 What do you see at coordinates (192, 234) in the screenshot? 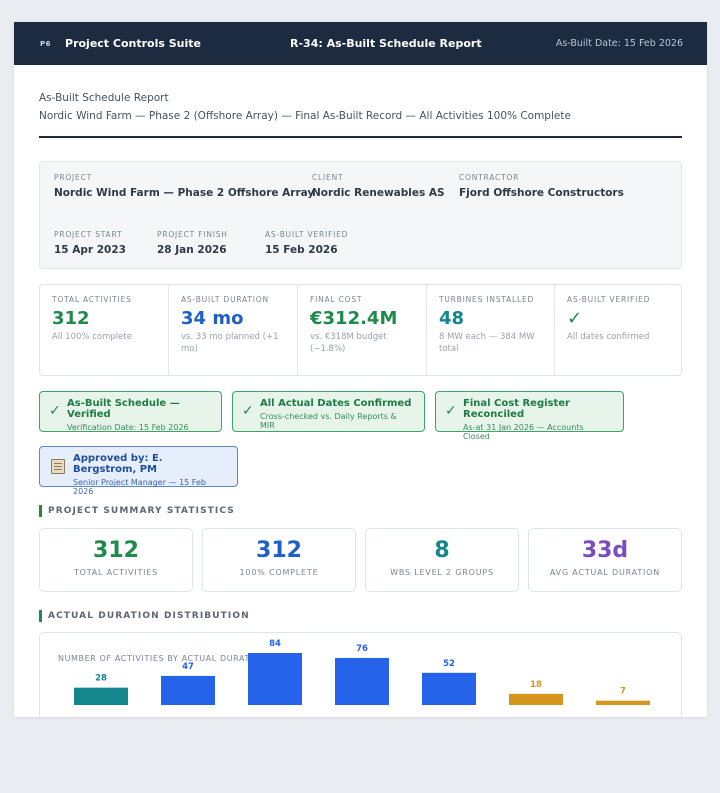
I see `finish-label: PROJECT FINISH` at bounding box center [192, 234].